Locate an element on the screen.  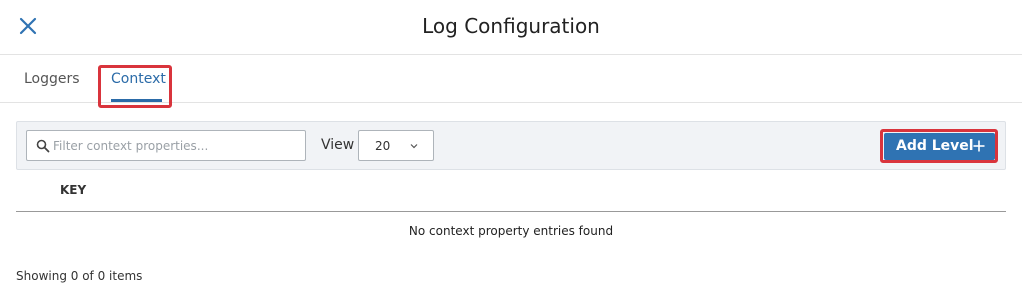
table-header-divider is located at coordinates (511, 211).